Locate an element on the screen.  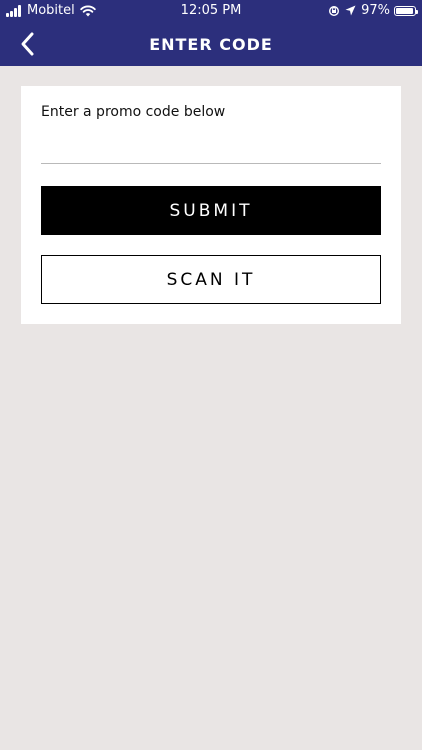
scan-it-button: SCAN IT is located at coordinates (211, 279).